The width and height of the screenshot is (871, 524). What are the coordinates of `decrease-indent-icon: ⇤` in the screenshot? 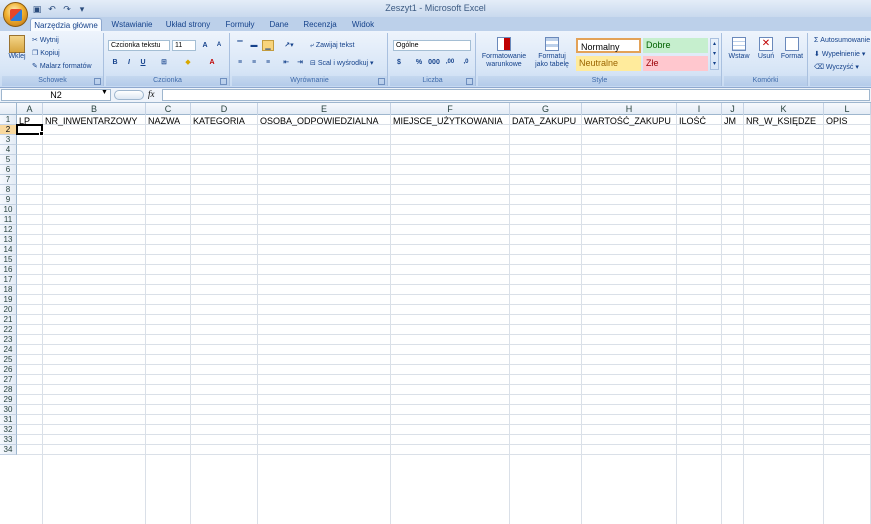 It's located at (286, 62).